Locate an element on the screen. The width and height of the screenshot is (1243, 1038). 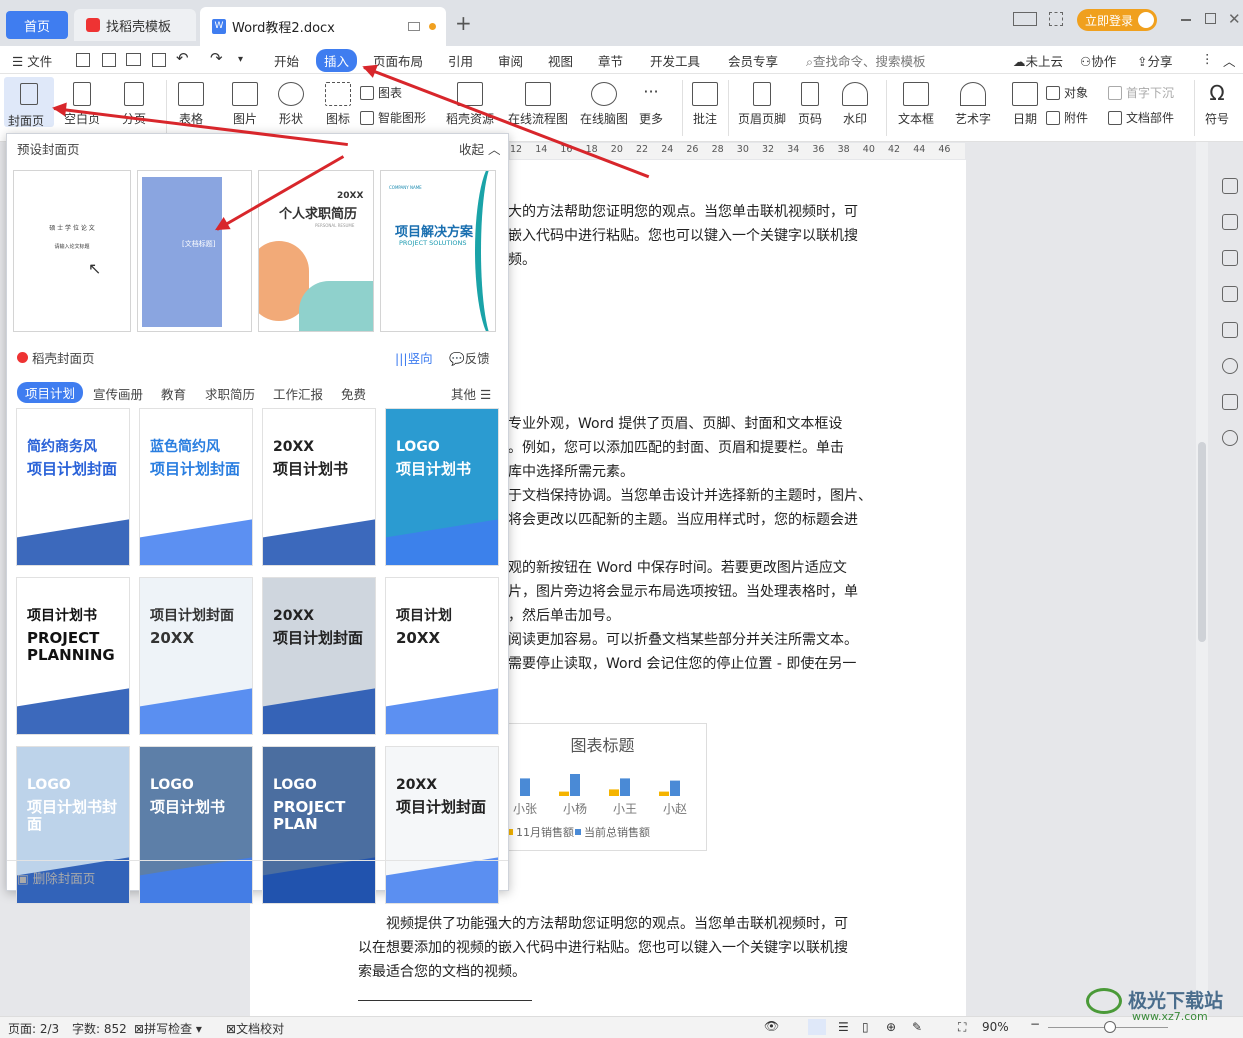
category-free: 免费 is located at coordinates (353, 393).